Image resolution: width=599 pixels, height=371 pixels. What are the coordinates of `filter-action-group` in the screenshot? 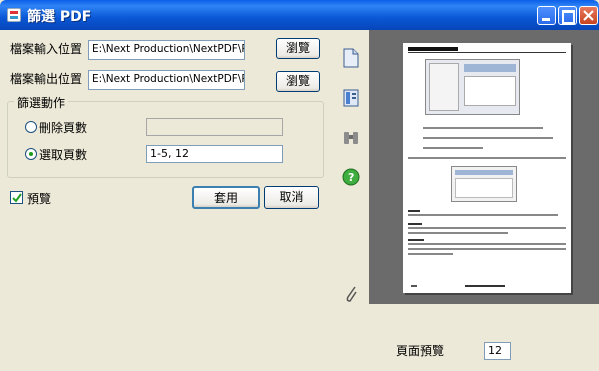 It's located at (165, 139).